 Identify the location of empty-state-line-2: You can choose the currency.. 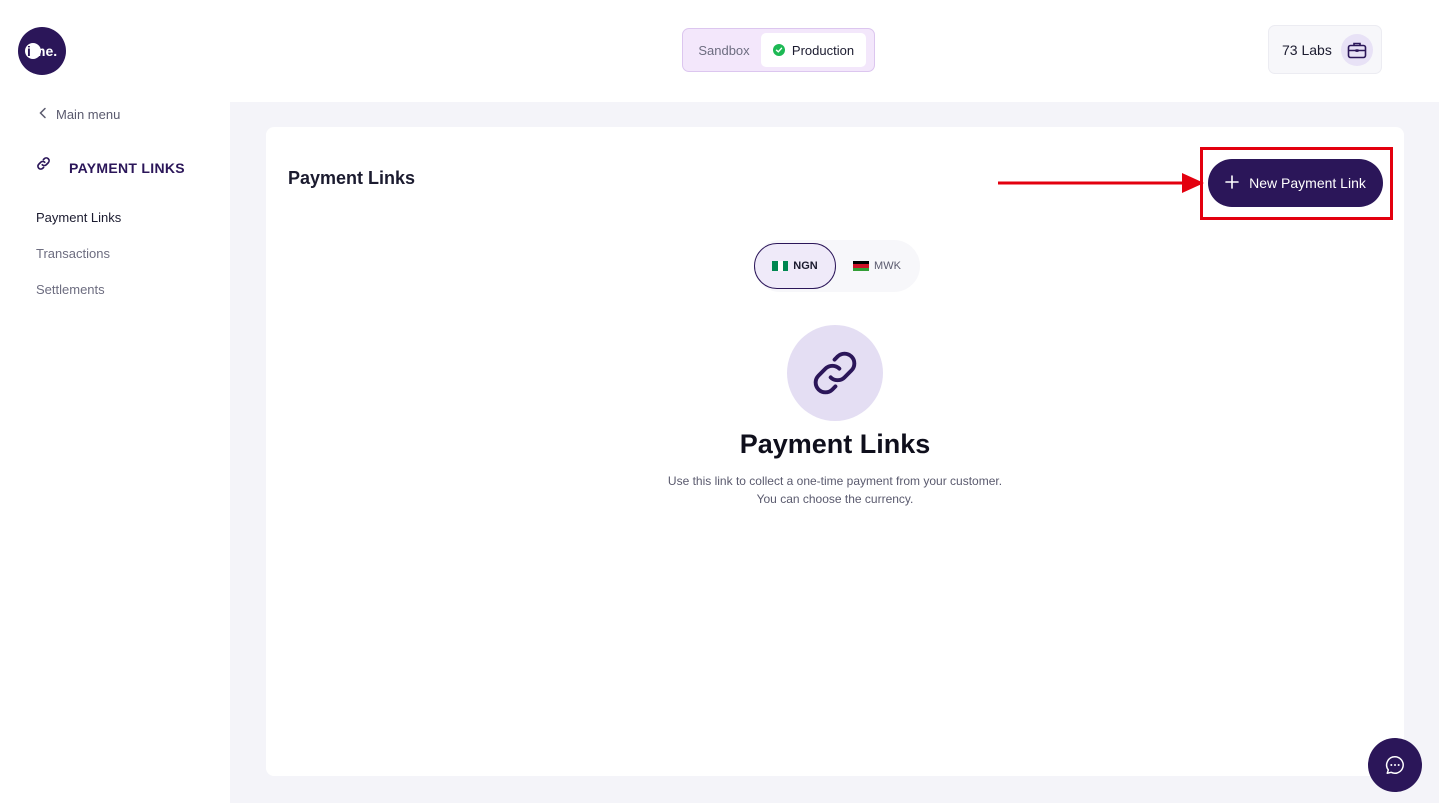
(835, 499).